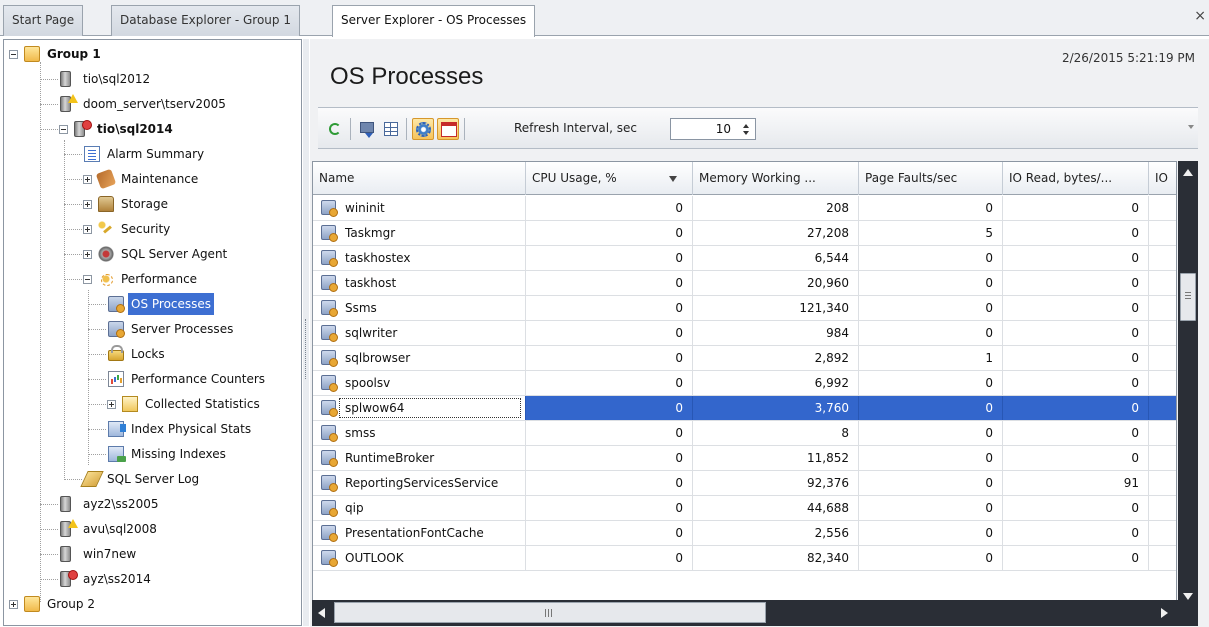 This screenshot has height=627, width=1209. I want to click on table-row: qip 0 44,688 0 0, so click(744, 508).